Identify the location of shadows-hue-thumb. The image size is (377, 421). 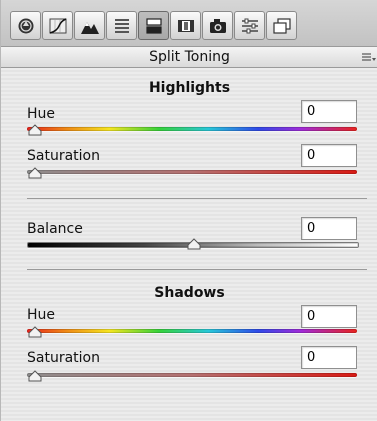
(35, 332).